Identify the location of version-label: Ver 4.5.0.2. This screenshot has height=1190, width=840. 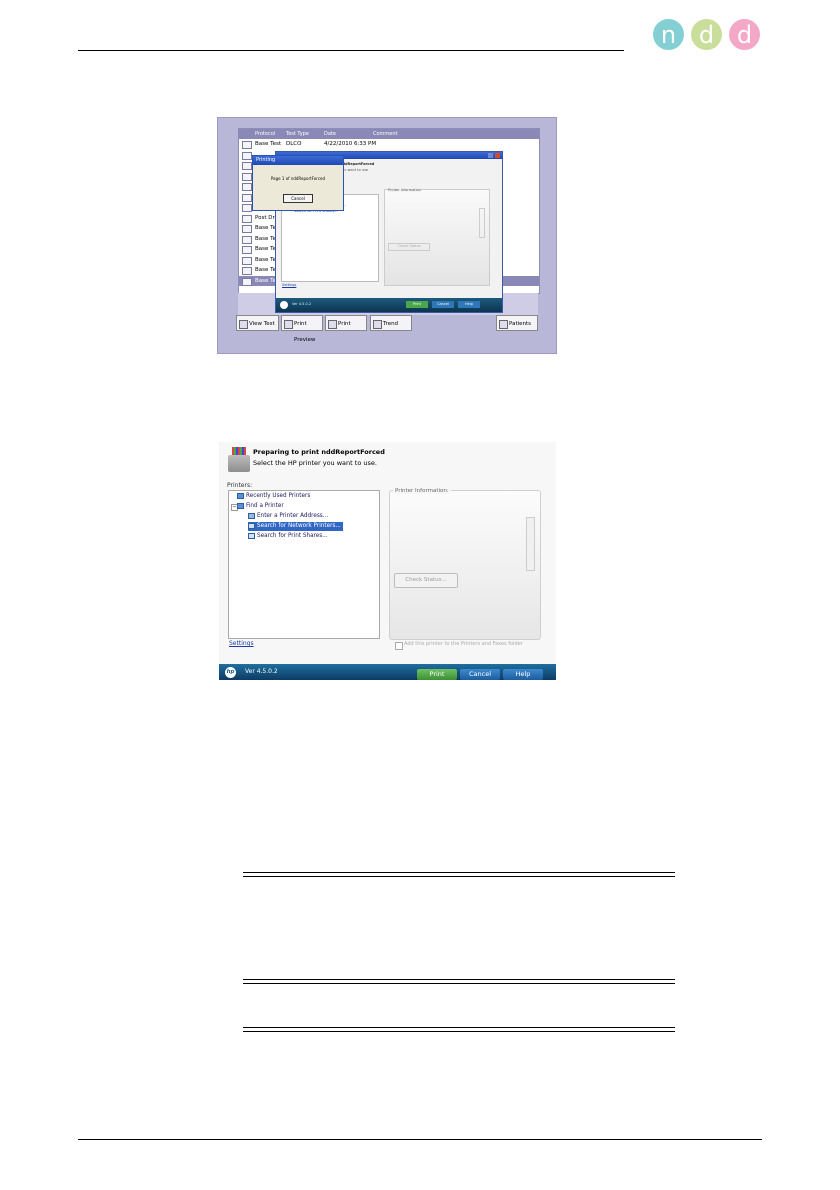
(261, 671).